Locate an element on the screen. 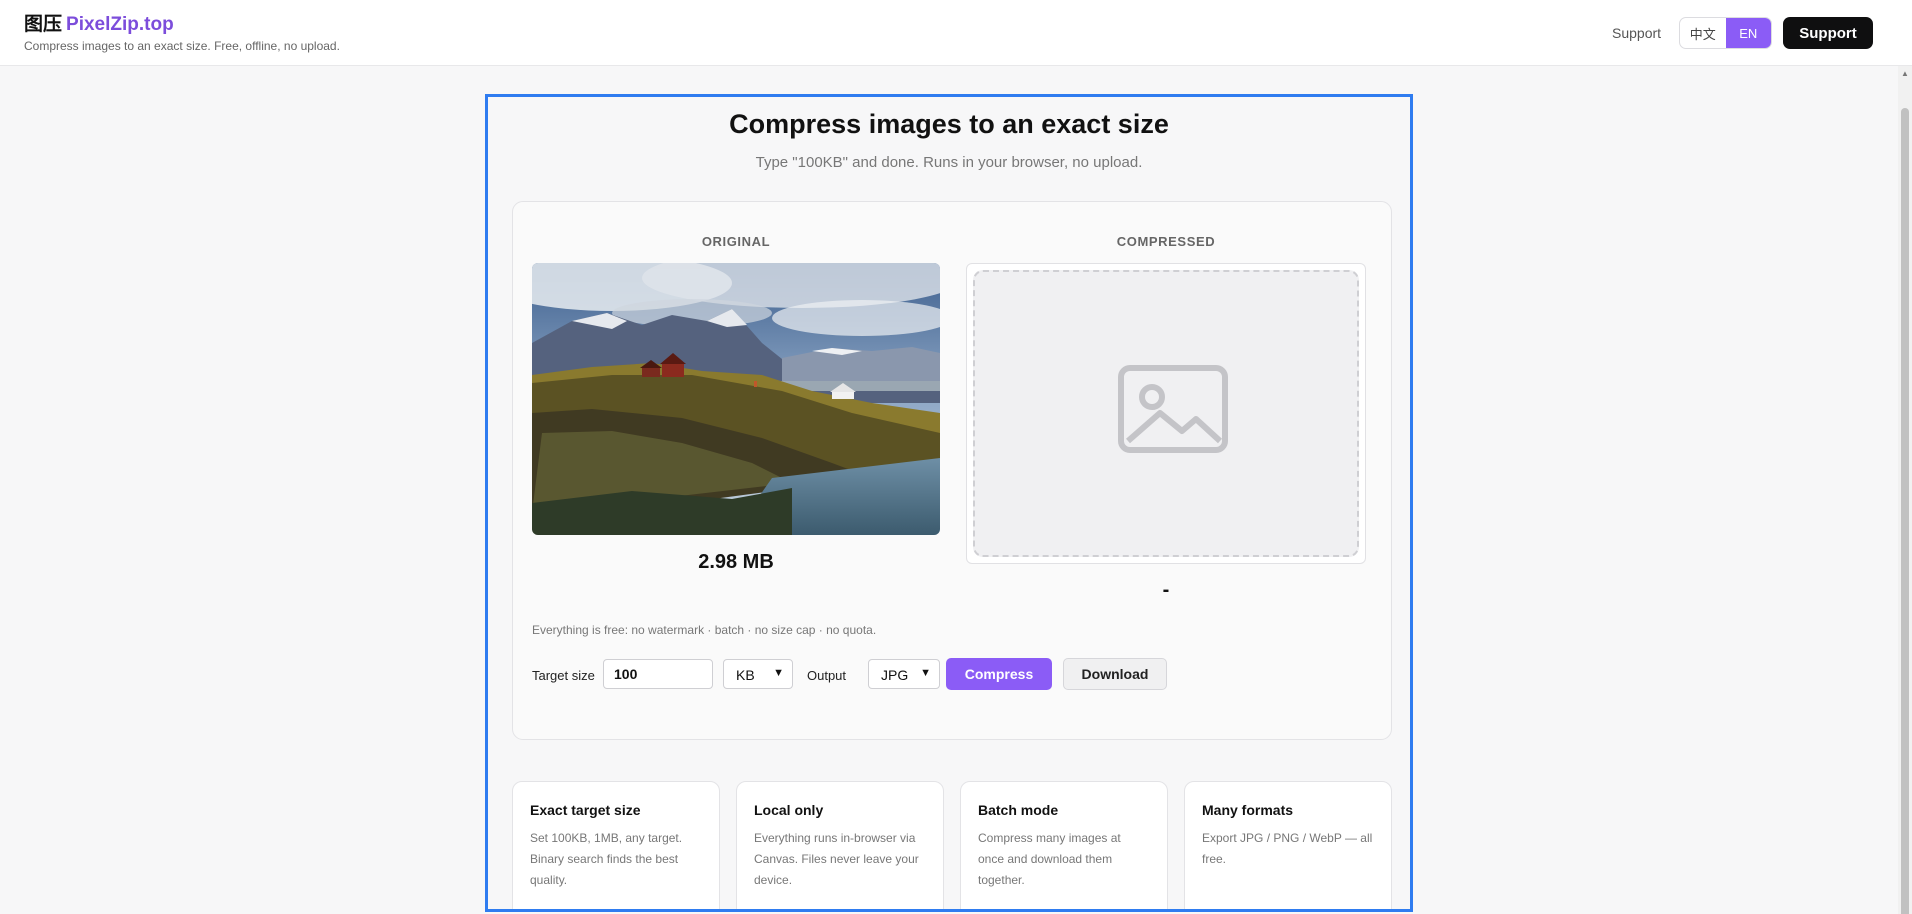  brand-name-en: PixelZip.top is located at coordinates (120, 24).